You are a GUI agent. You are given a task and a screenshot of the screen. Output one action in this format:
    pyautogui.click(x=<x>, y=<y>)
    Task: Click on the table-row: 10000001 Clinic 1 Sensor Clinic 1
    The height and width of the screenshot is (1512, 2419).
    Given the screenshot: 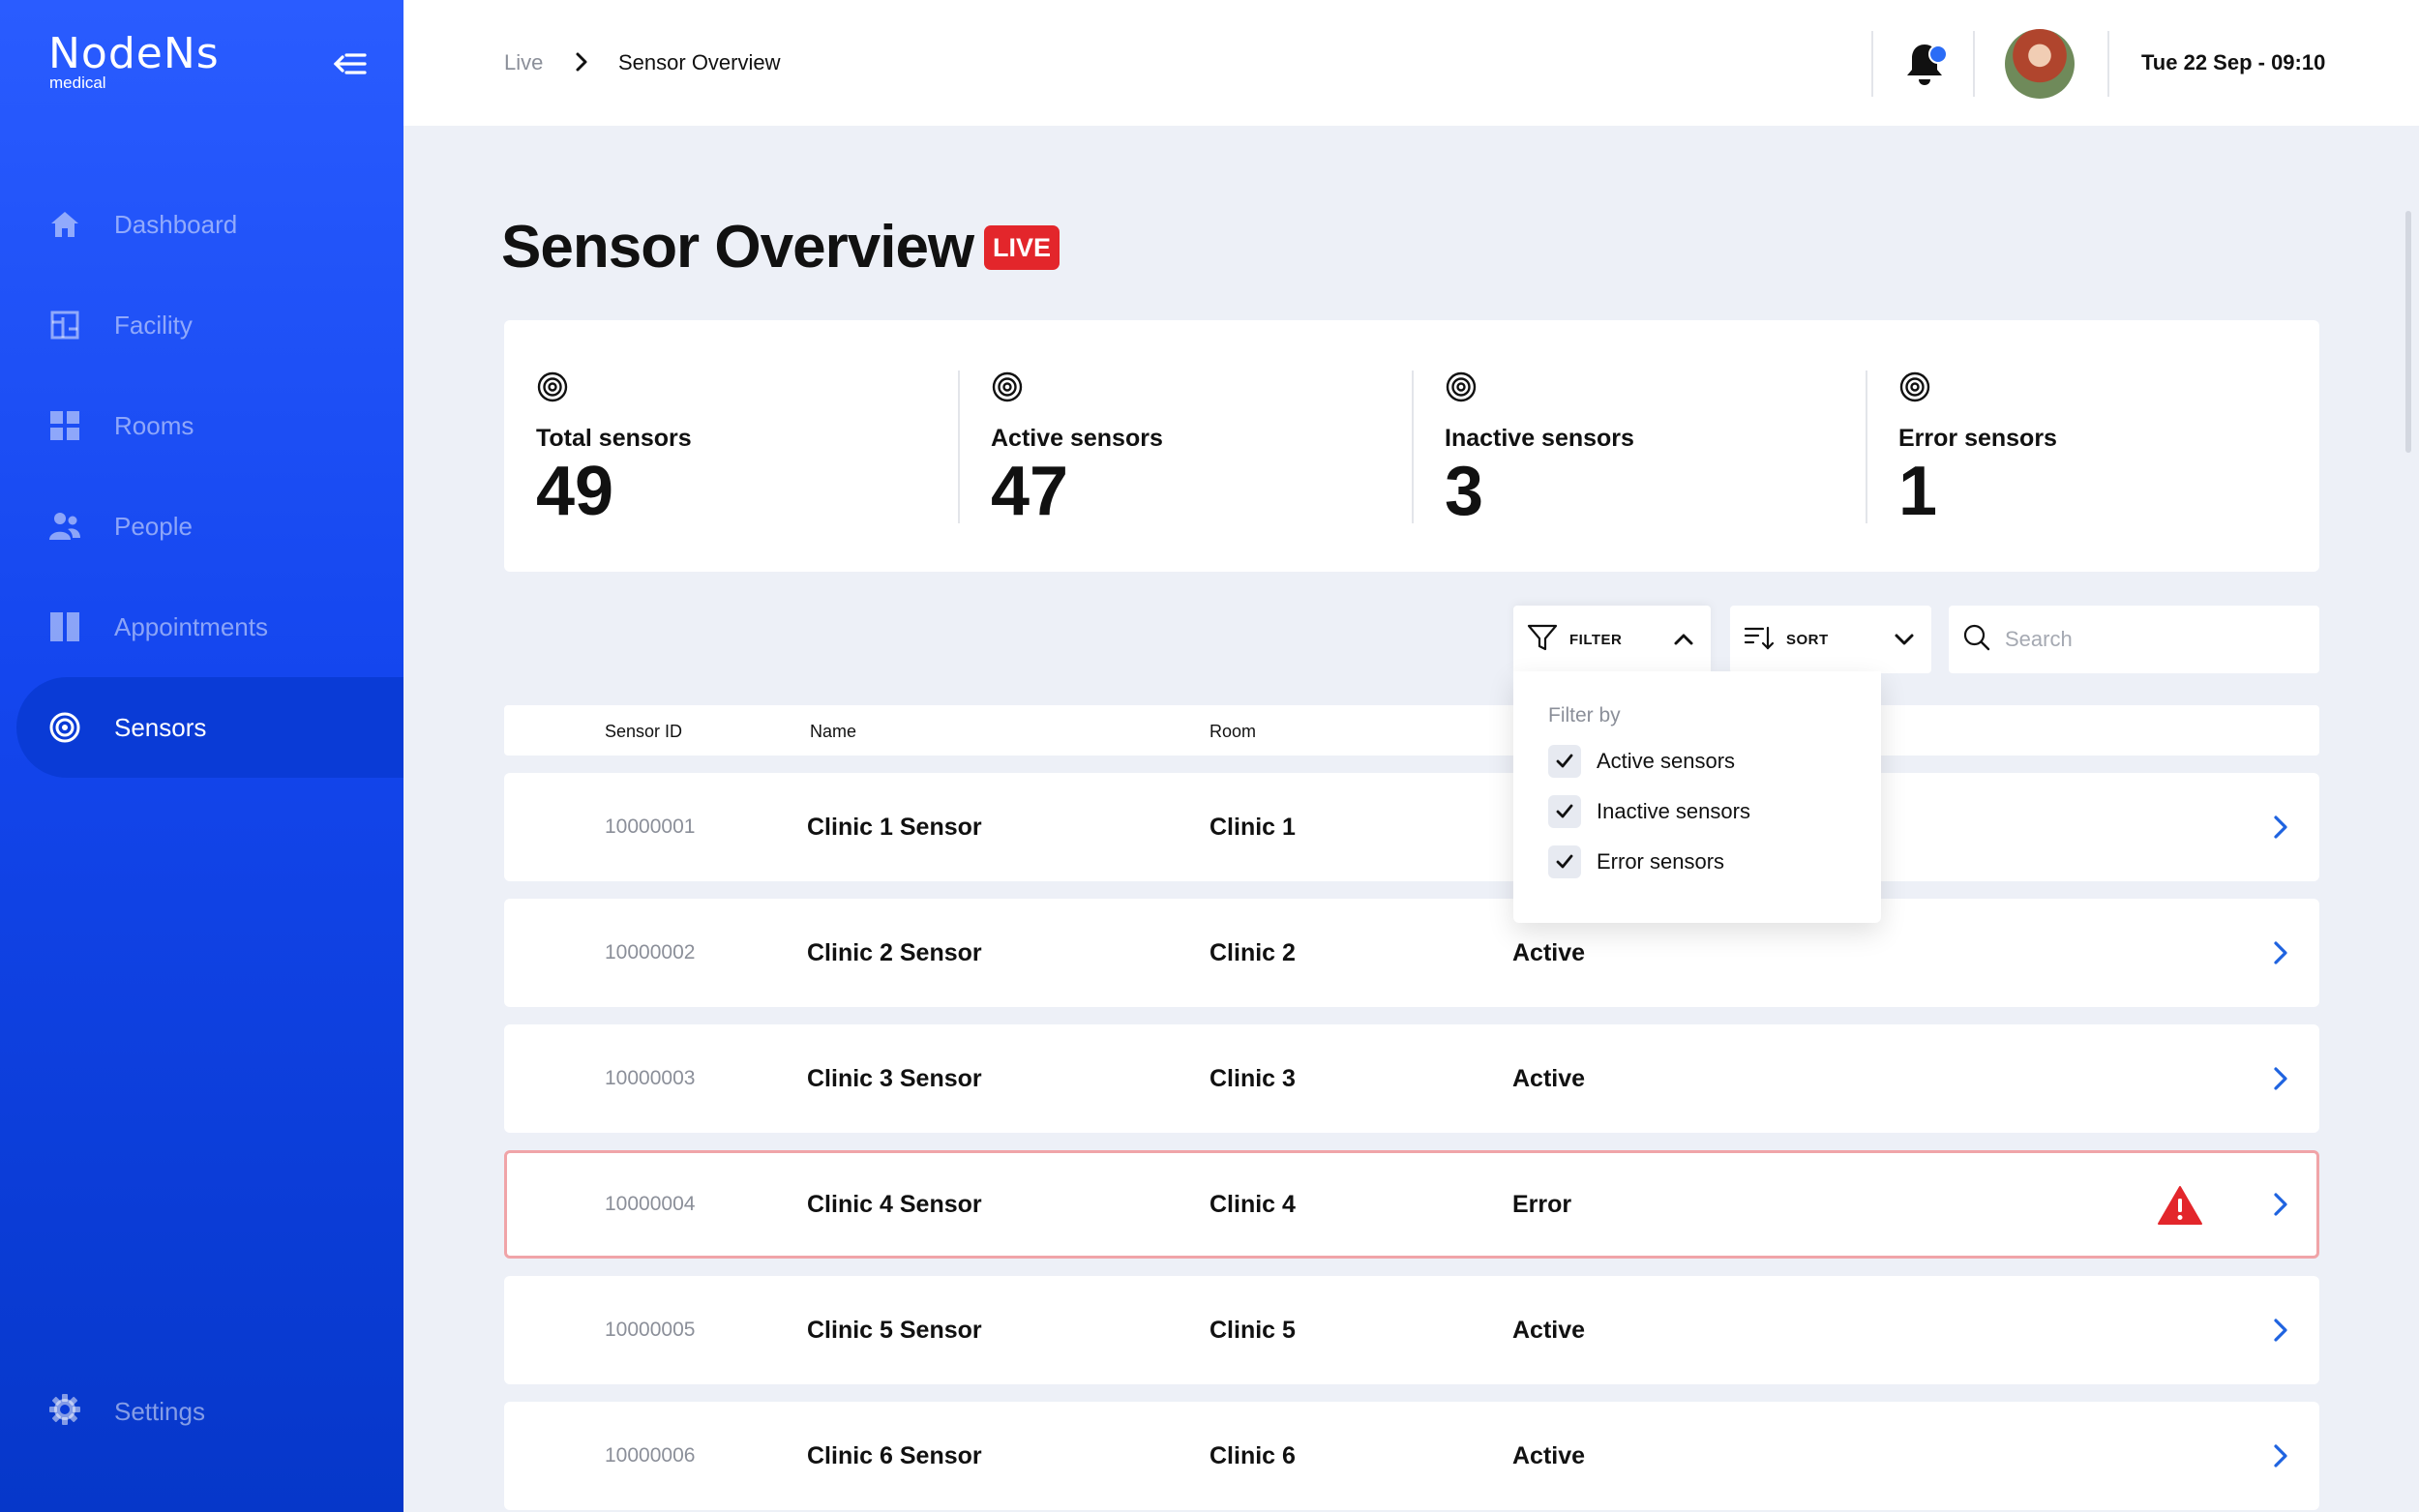 What is the action you would take?
    pyautogui.click(x=1412, y=827)
    